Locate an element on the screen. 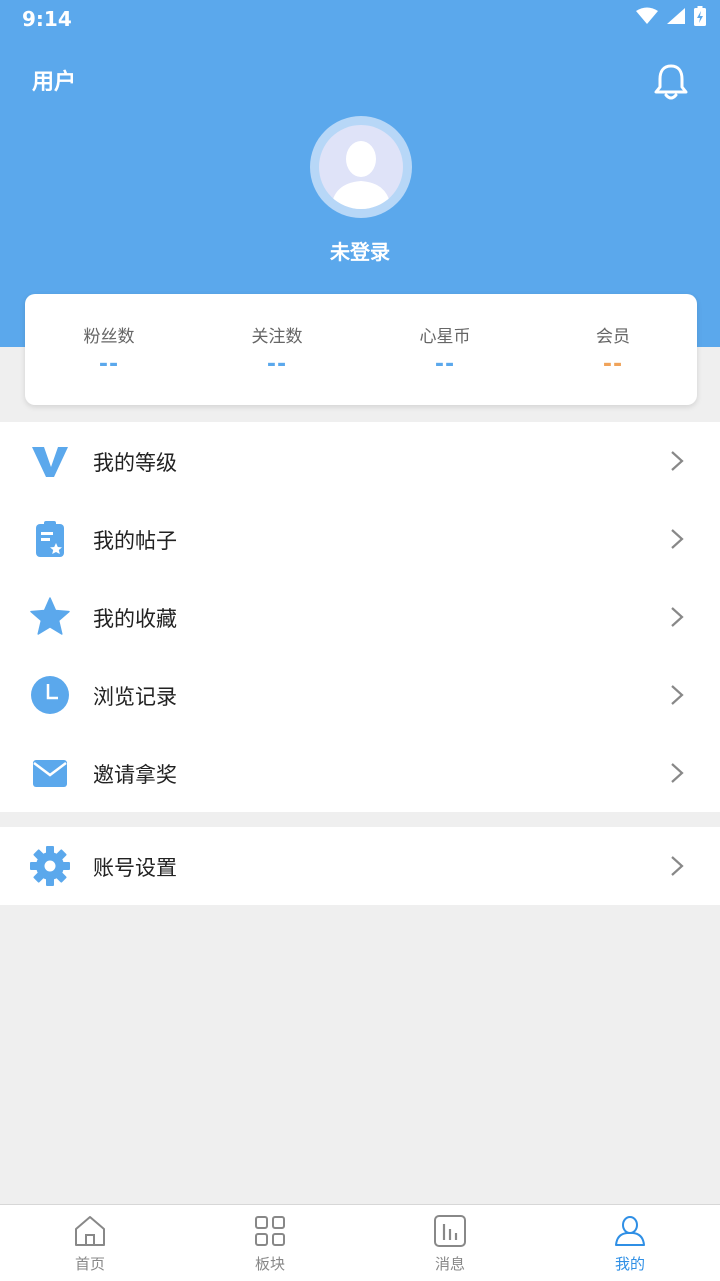 Image resolution: width=720 pixels, height=1281 pixels. grid-icon is located at coordinates (270, 1231).